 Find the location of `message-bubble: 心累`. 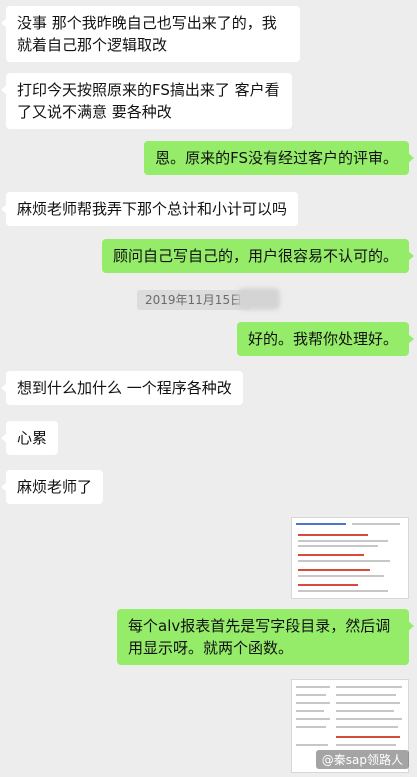

message-bubble: 心累 is located at coordinates (29, 438).